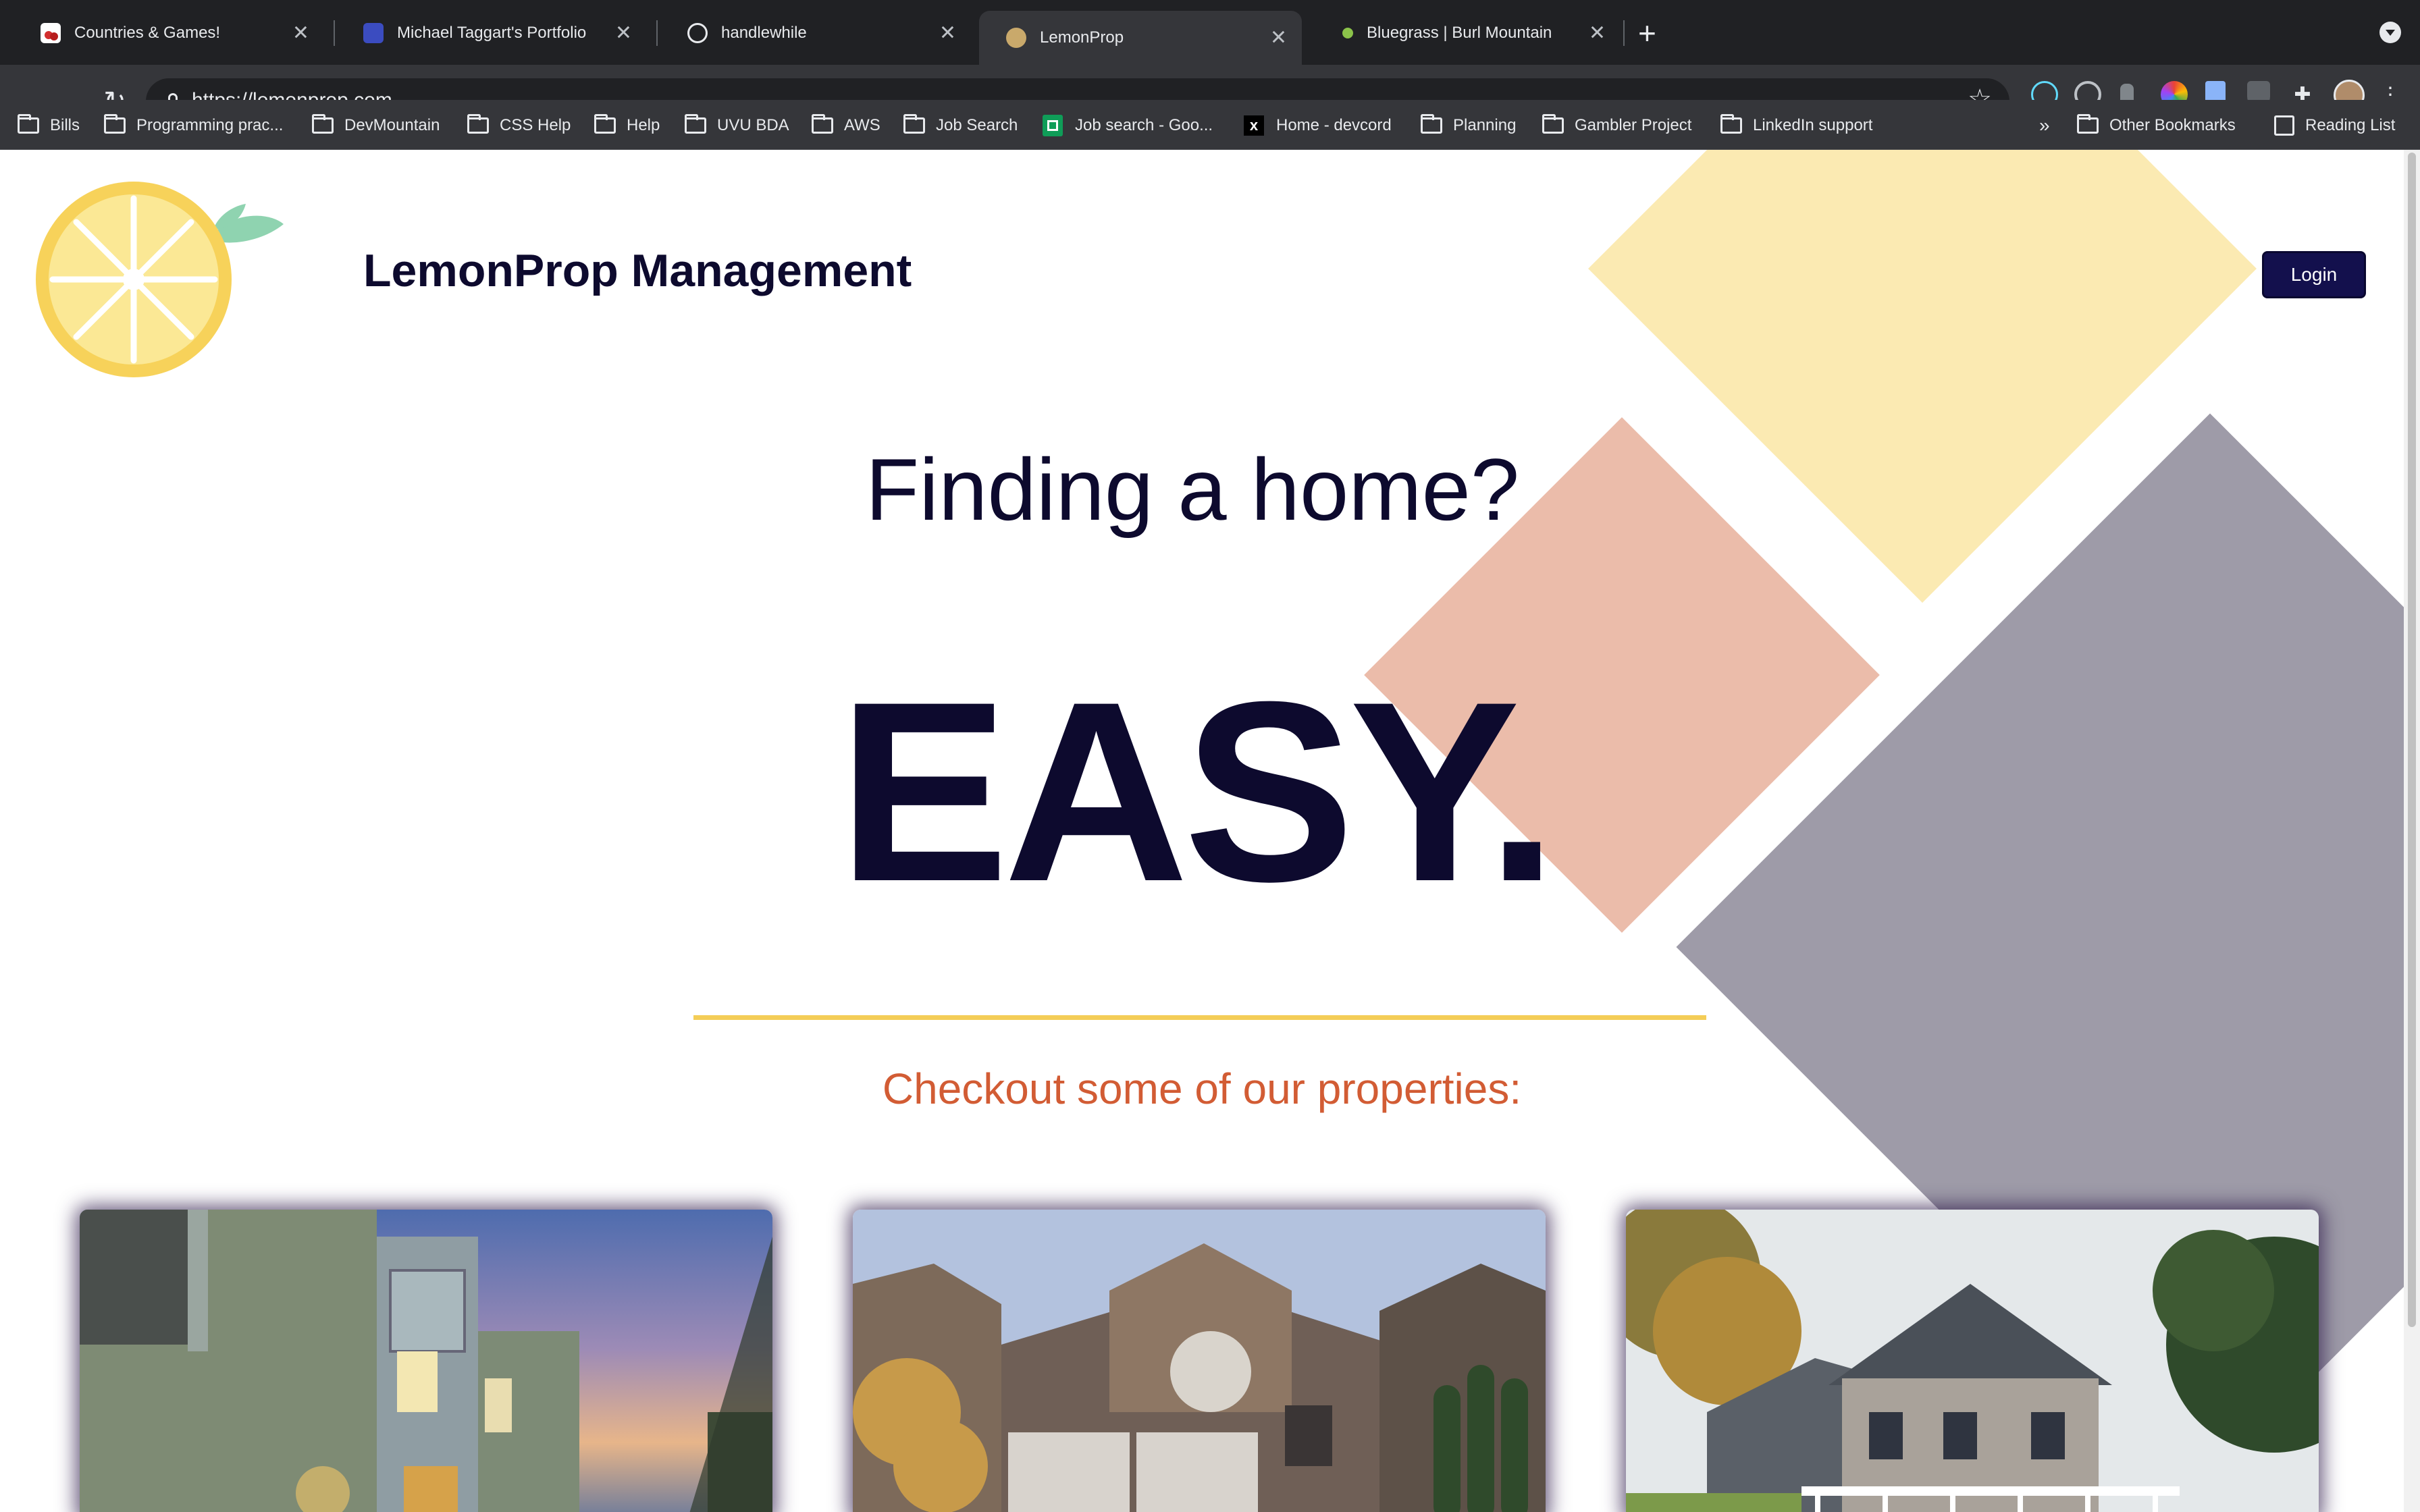  I want to click on hero-emphasis: EASY., so click(1197, 792).